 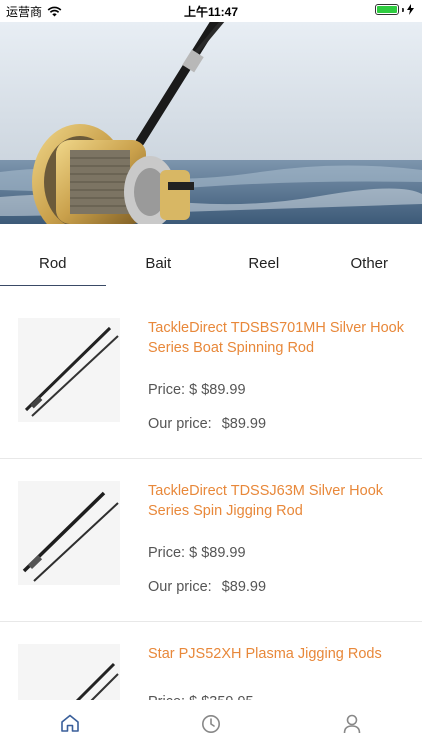 What do you see at coordinates (280, 654) in the screenshot?
I see `product-title: Star PJS52XH Plasma Jigging Rods` at bounding box center [280, 654].